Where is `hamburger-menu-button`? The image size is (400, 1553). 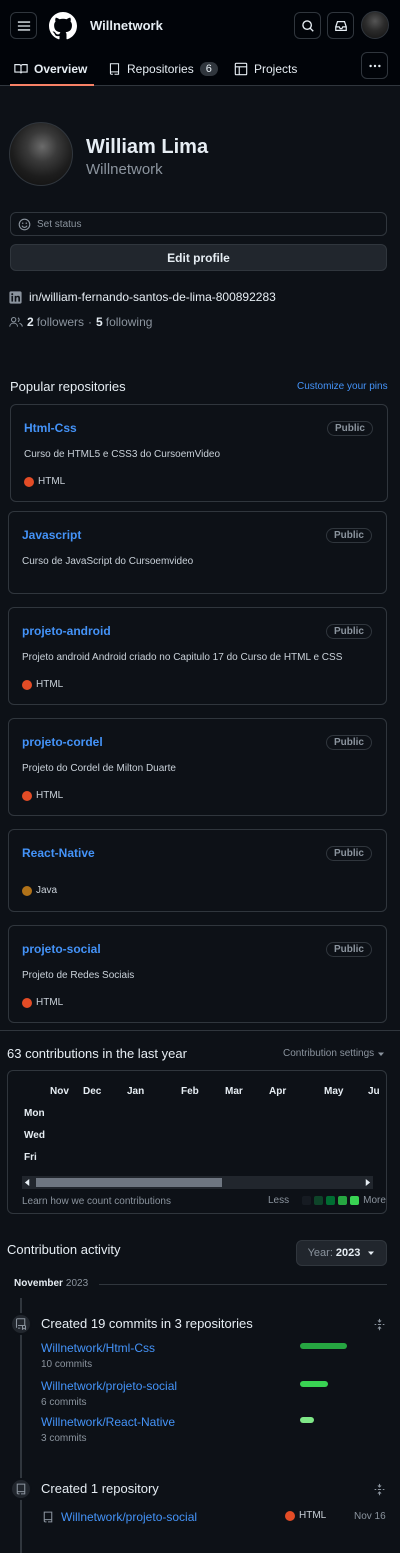
hamburger-menu-button is located at coordinates (23, 25).